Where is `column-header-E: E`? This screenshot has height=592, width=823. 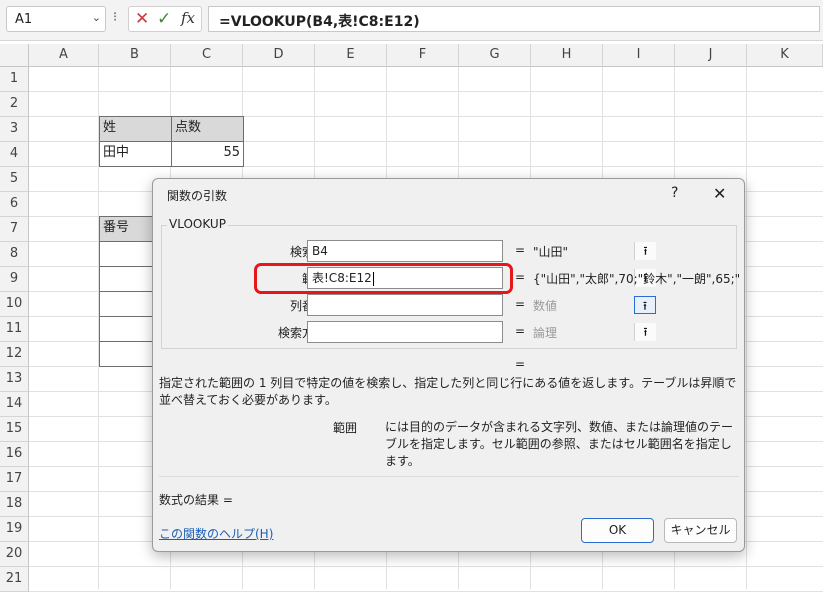
column-header-E: E is located at coordinates (351, 55).